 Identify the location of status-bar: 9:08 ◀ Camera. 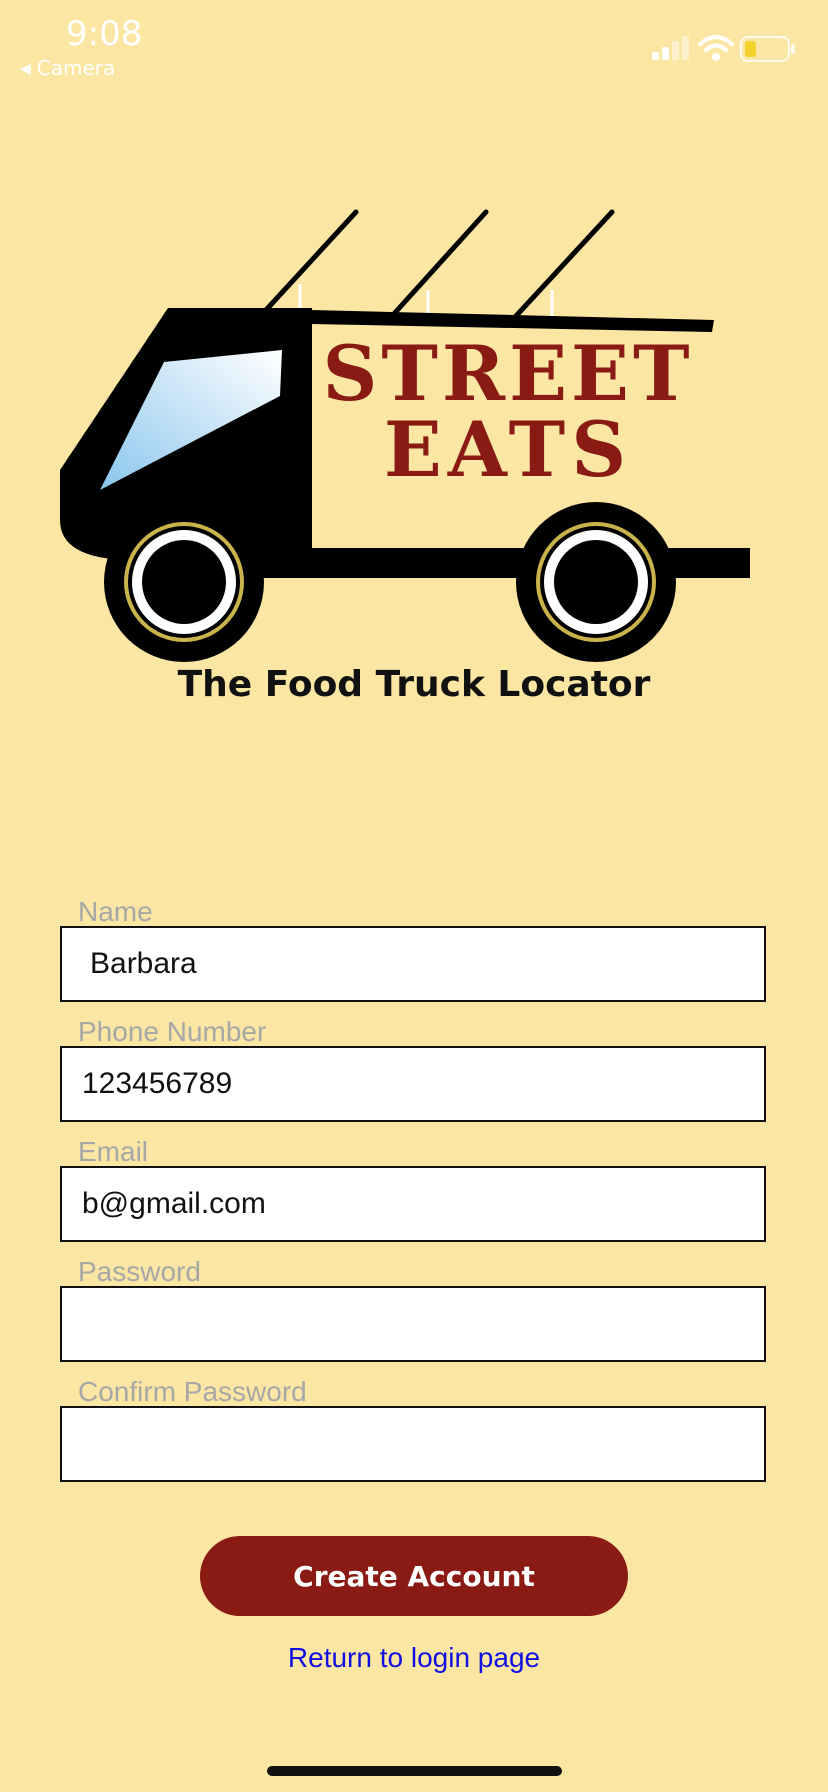
(414, 45).